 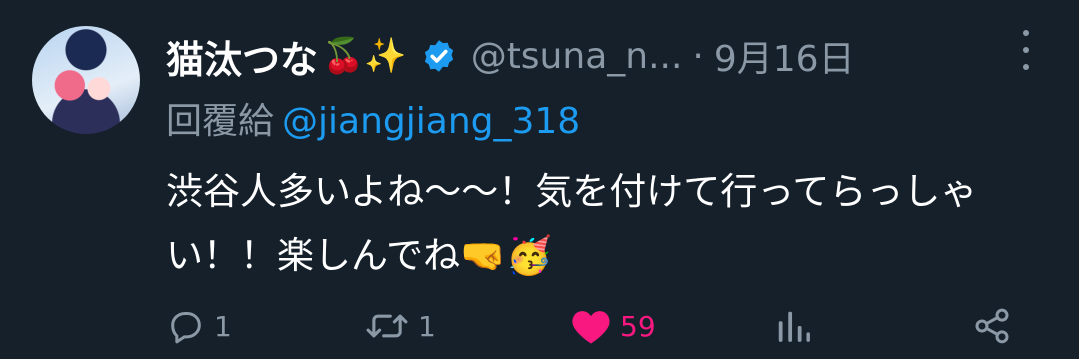 What do you see at coordinates (223, 326) in the screenshot?
I see `reply-count: 1` at bounding box center [223, 326].